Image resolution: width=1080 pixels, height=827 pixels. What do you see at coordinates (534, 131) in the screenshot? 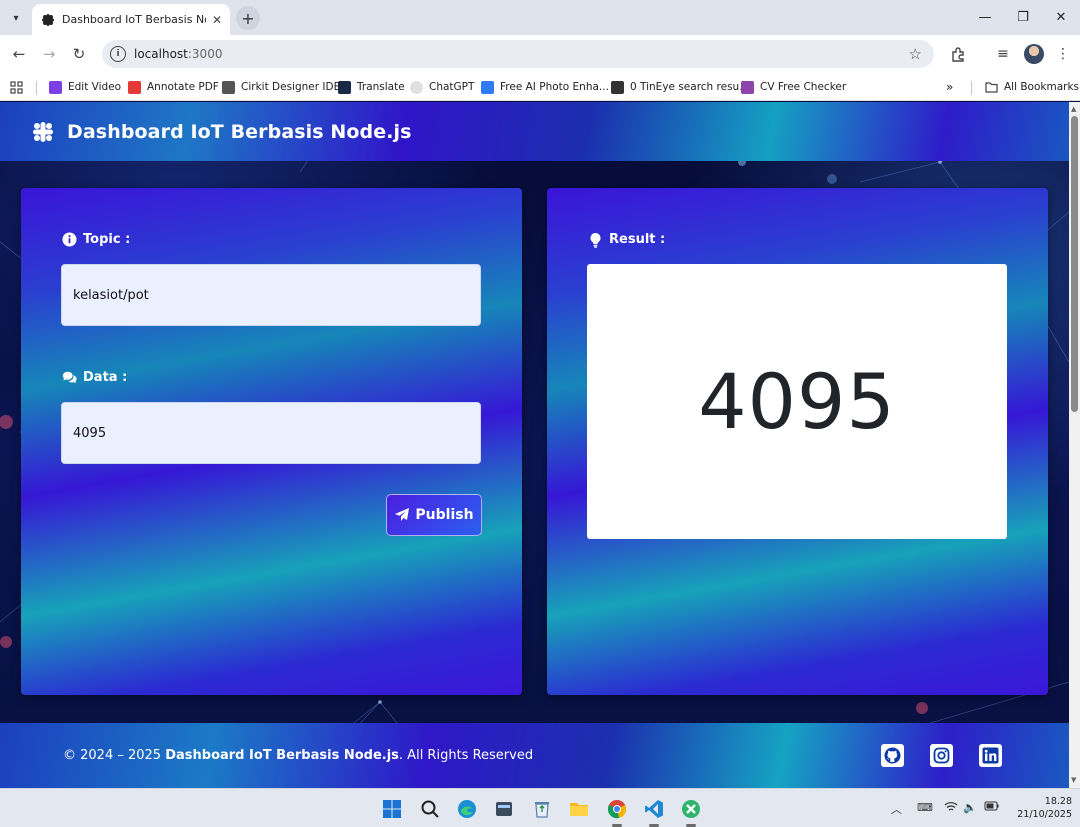
I see `page-header: Dashboard IoT Berbasis Node.js` at bounding box center [534, 131].